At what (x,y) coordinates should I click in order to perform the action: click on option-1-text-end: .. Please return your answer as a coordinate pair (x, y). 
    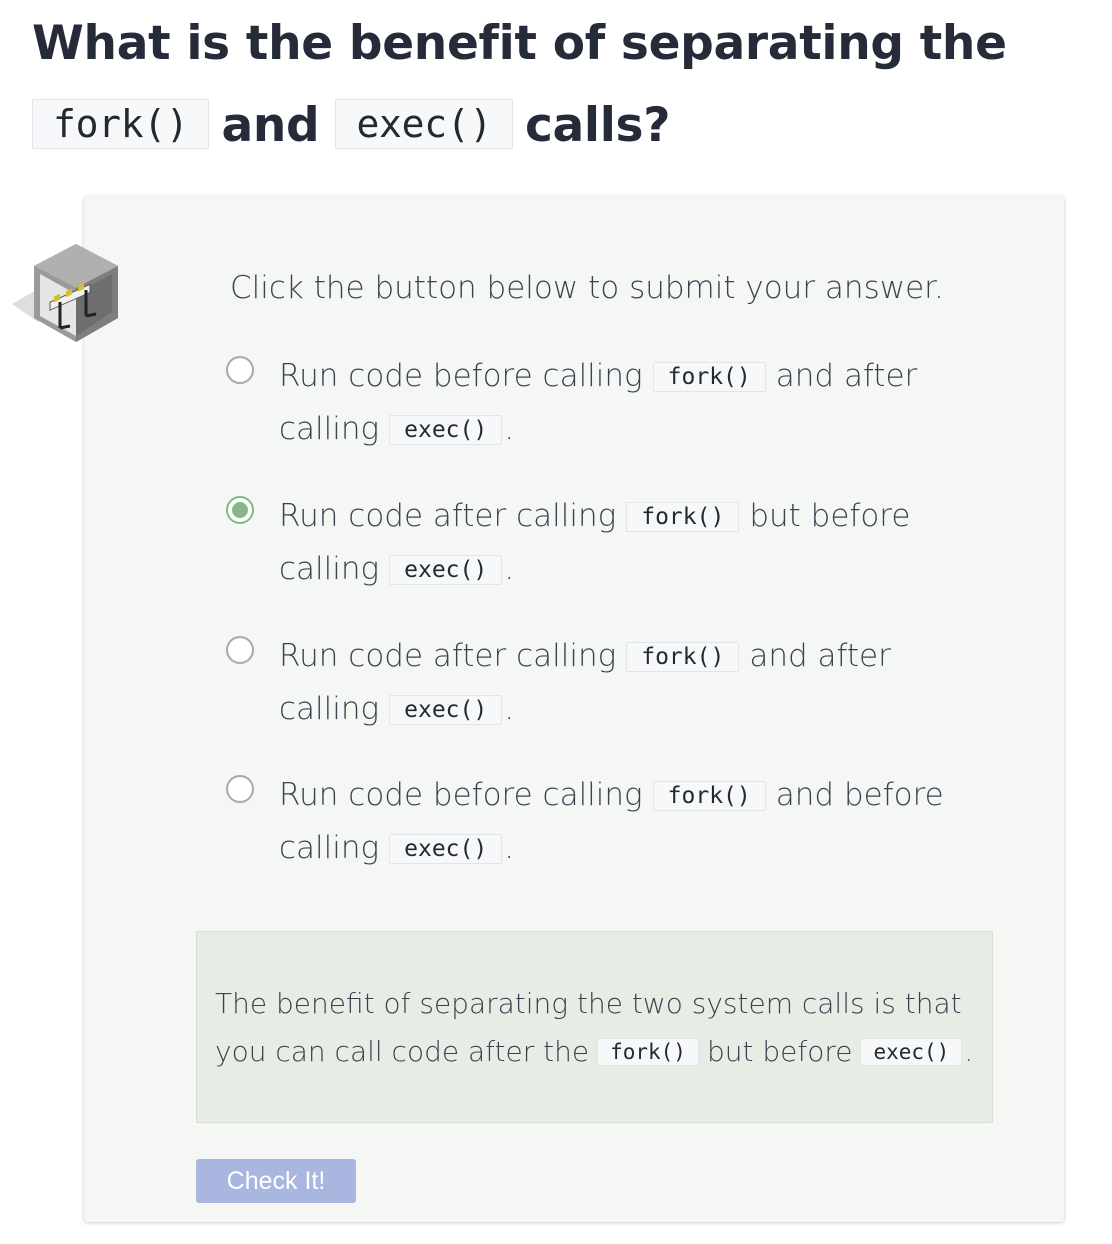
    Looking at the image, I should click on (509, 429).